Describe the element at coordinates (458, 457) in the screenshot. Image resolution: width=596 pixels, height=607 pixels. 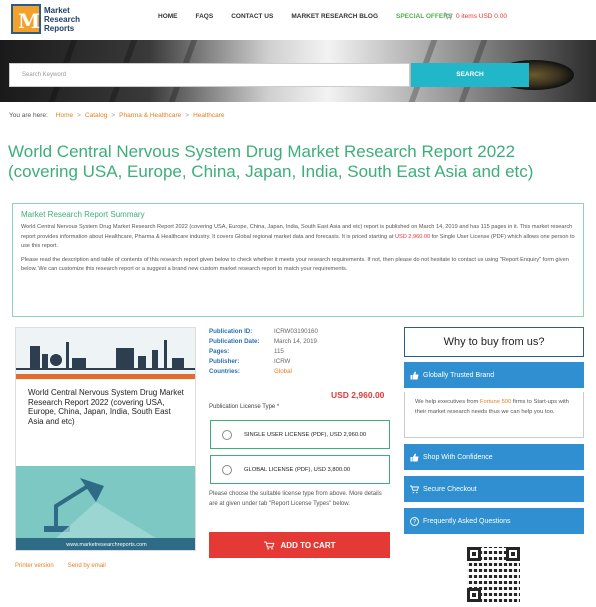
I see `side-button-label: Shop With Confidence` at that location.